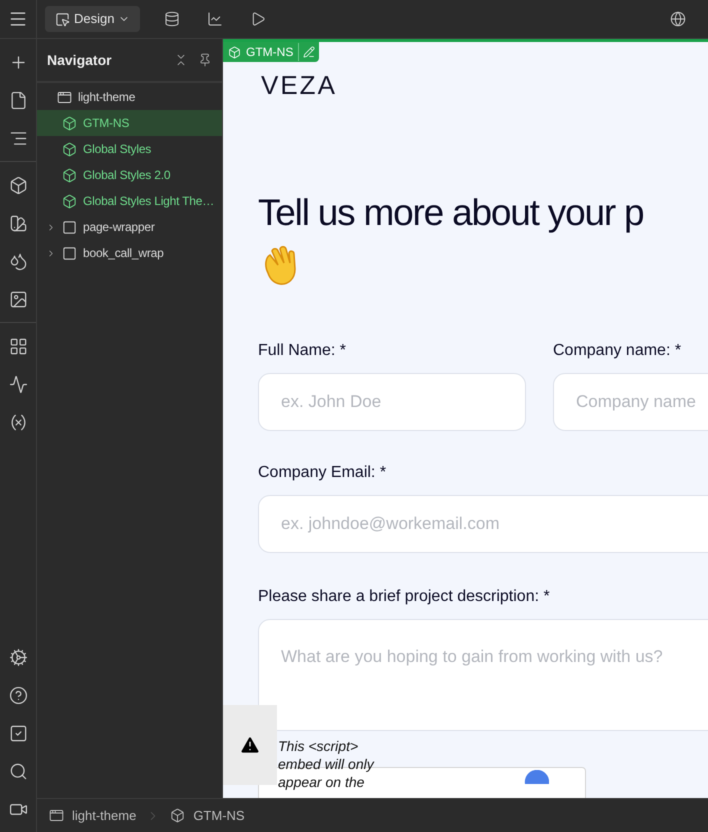 The width and height of the screenshot is (708, 832). I want to click on help-icon, so click(18, 695).